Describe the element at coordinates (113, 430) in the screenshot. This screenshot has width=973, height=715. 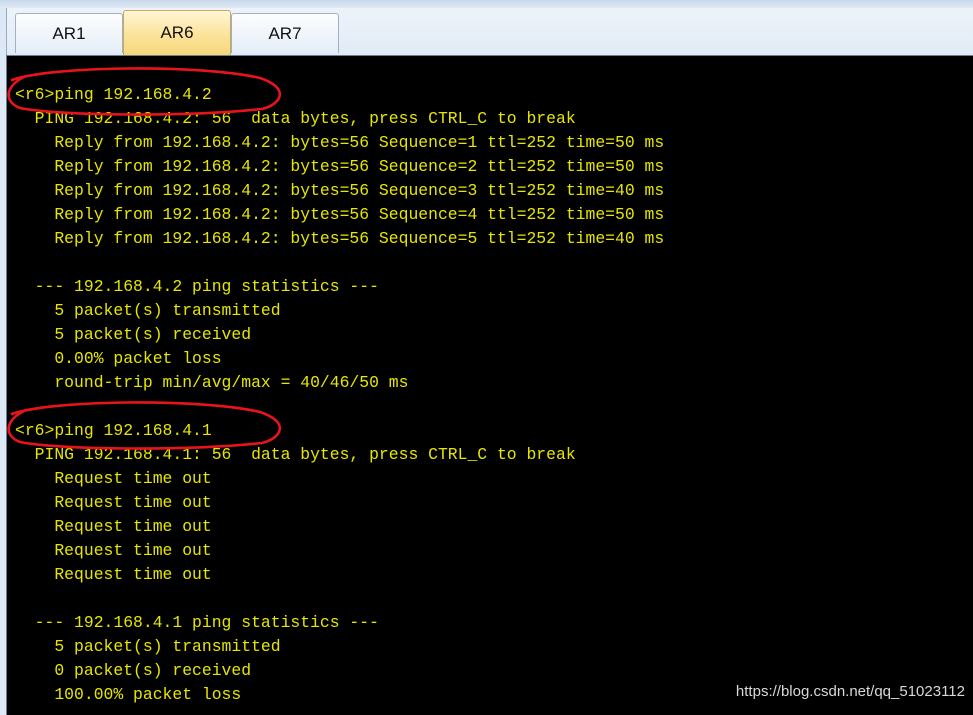
I see `terminal-prompt-line: <r6>ping 192.168.4.1` at that location.